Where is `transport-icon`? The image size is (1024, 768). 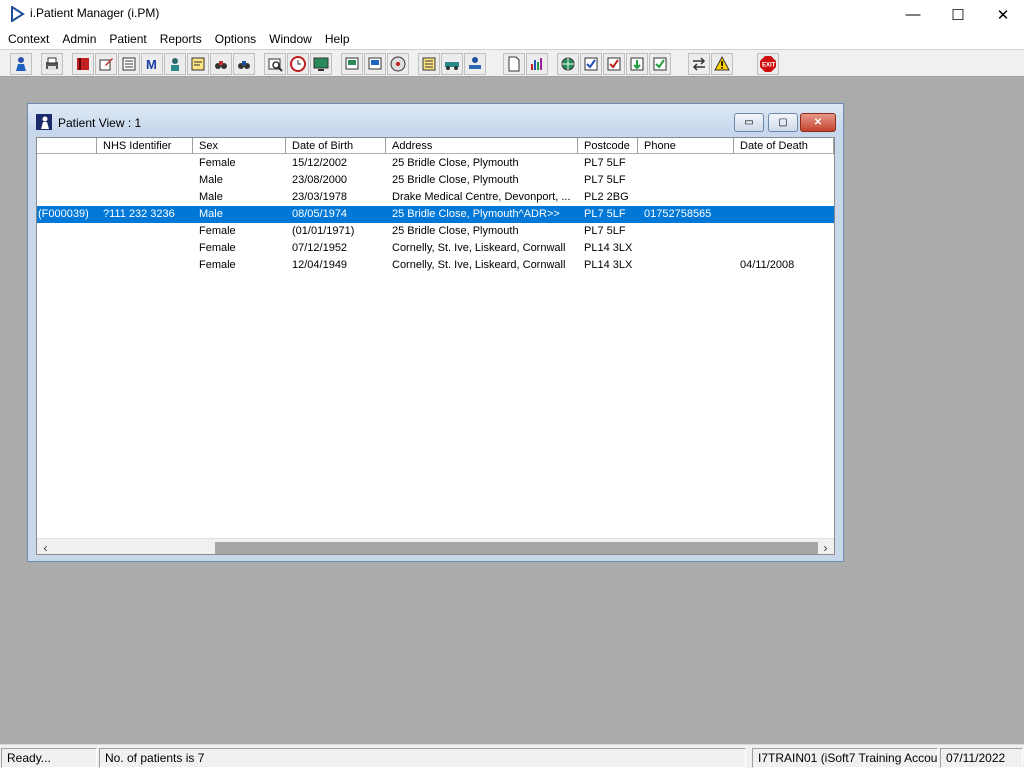 transport-icon is located at coordinates (452, 64).